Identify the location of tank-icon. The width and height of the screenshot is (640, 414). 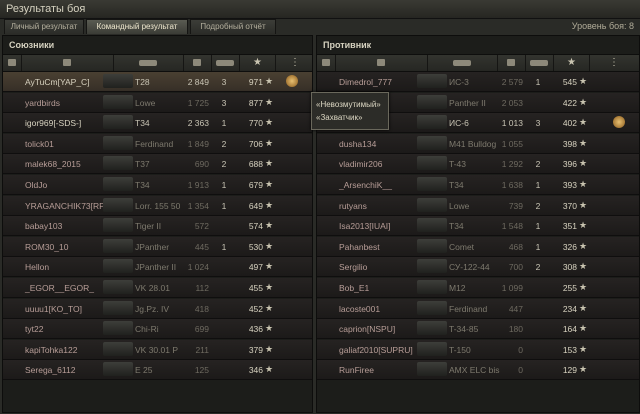
(462, 63).